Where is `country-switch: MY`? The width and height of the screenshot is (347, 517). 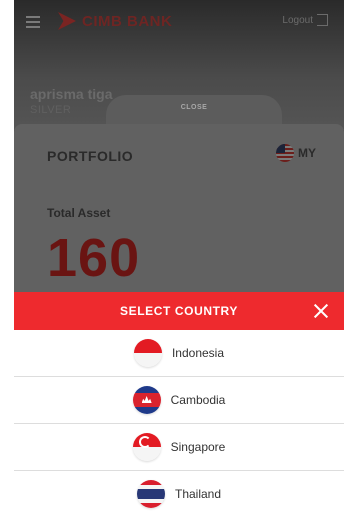
country-switch: MY is located at coordinates (296, 153).